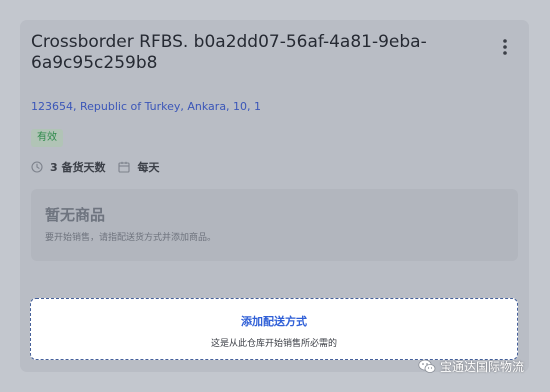 The width and height of the screenshot is (550, 392). I want to click on watermark: 宝通达国际物流, so click(471, 366).